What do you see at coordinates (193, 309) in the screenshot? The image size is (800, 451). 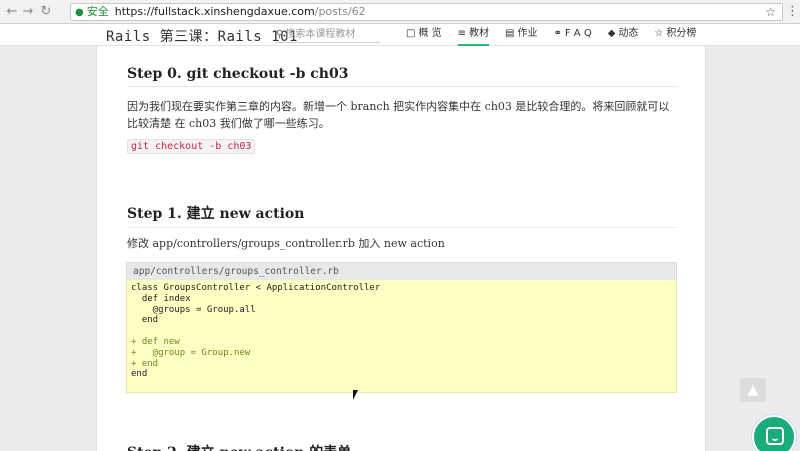 I see `code-line: @groups = Group.all` at bounding box center [193, 309].